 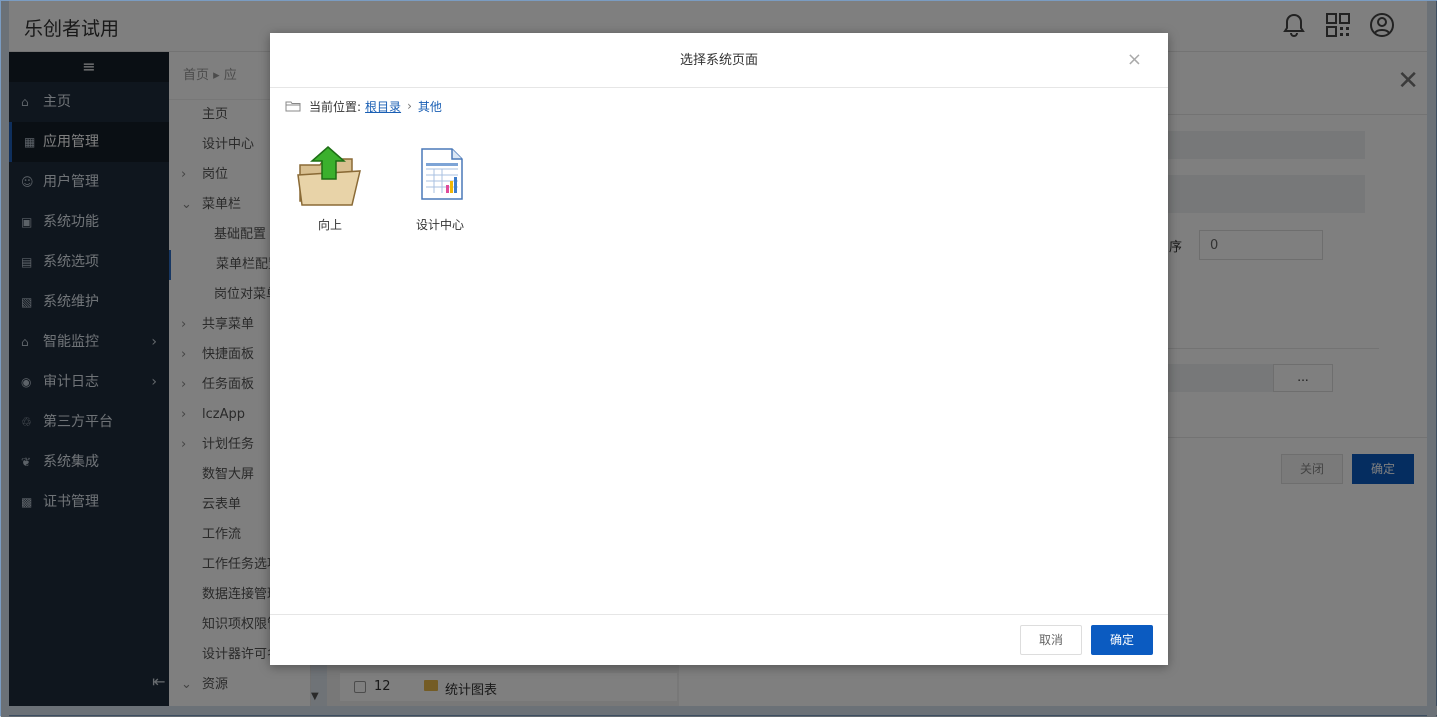 I want to click on root-directory-link: 根目录, so click(x=383, y=106).